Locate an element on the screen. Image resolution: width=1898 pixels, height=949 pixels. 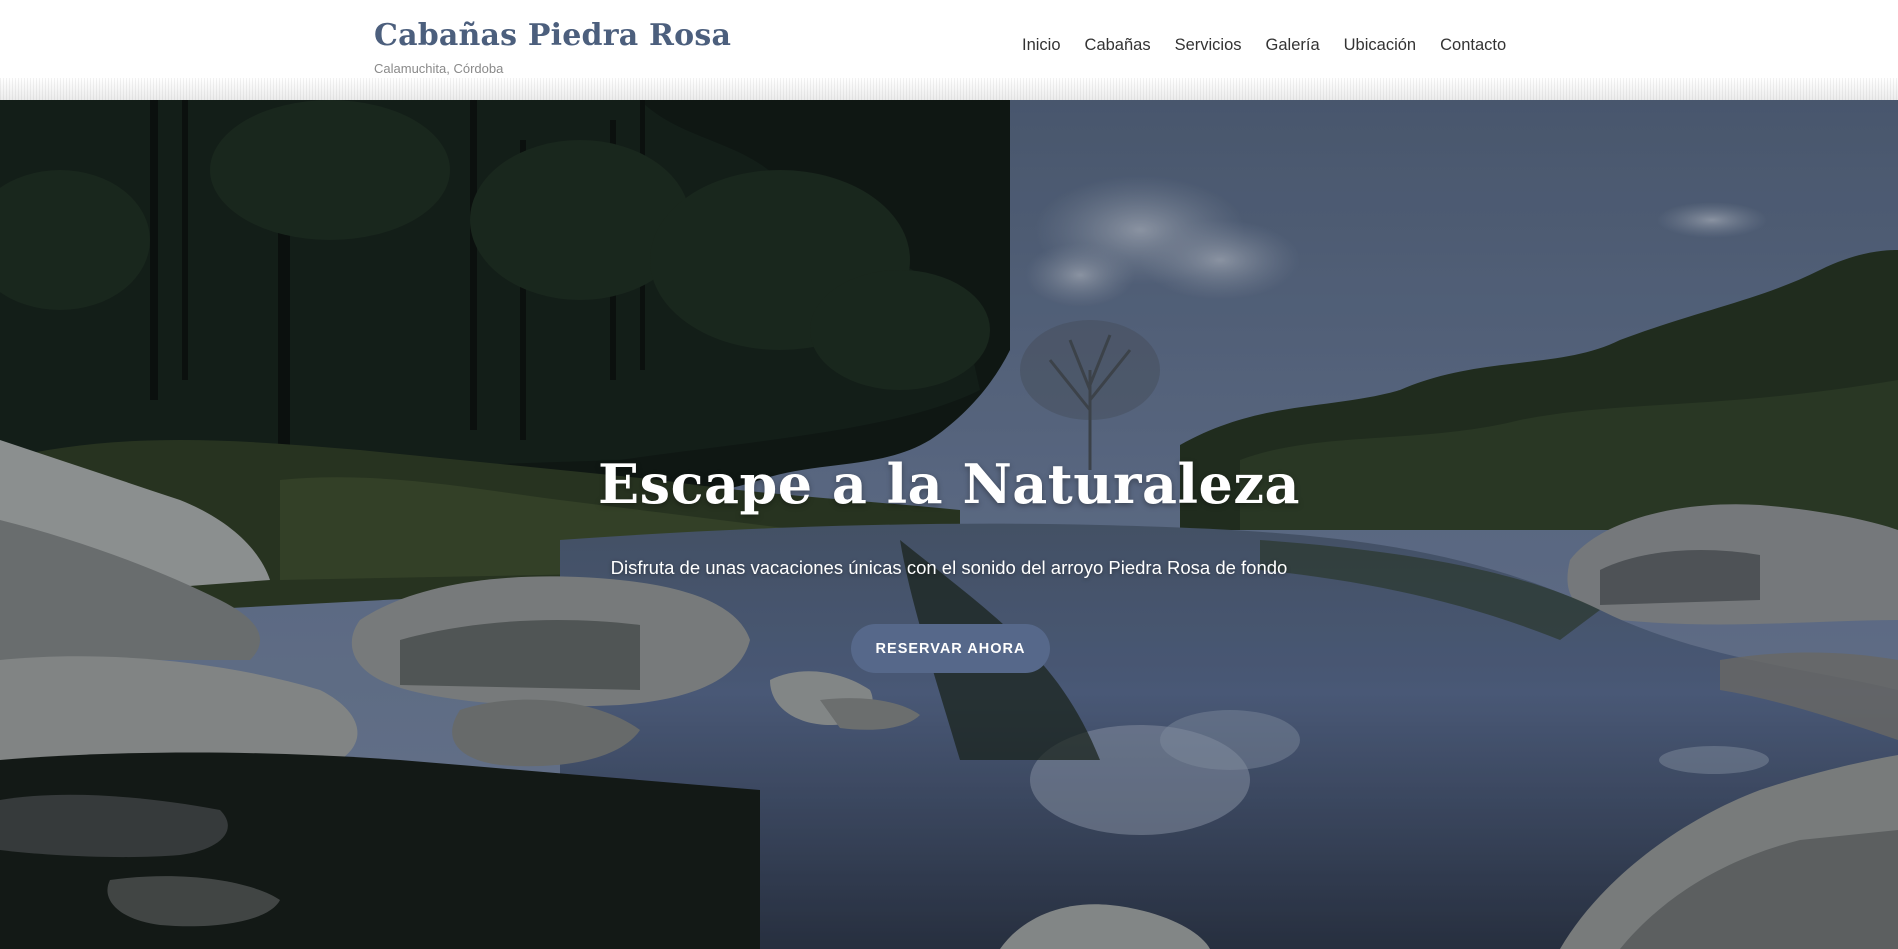
nav-link-contacto: Contacto is located at coordinates (1473, 45).